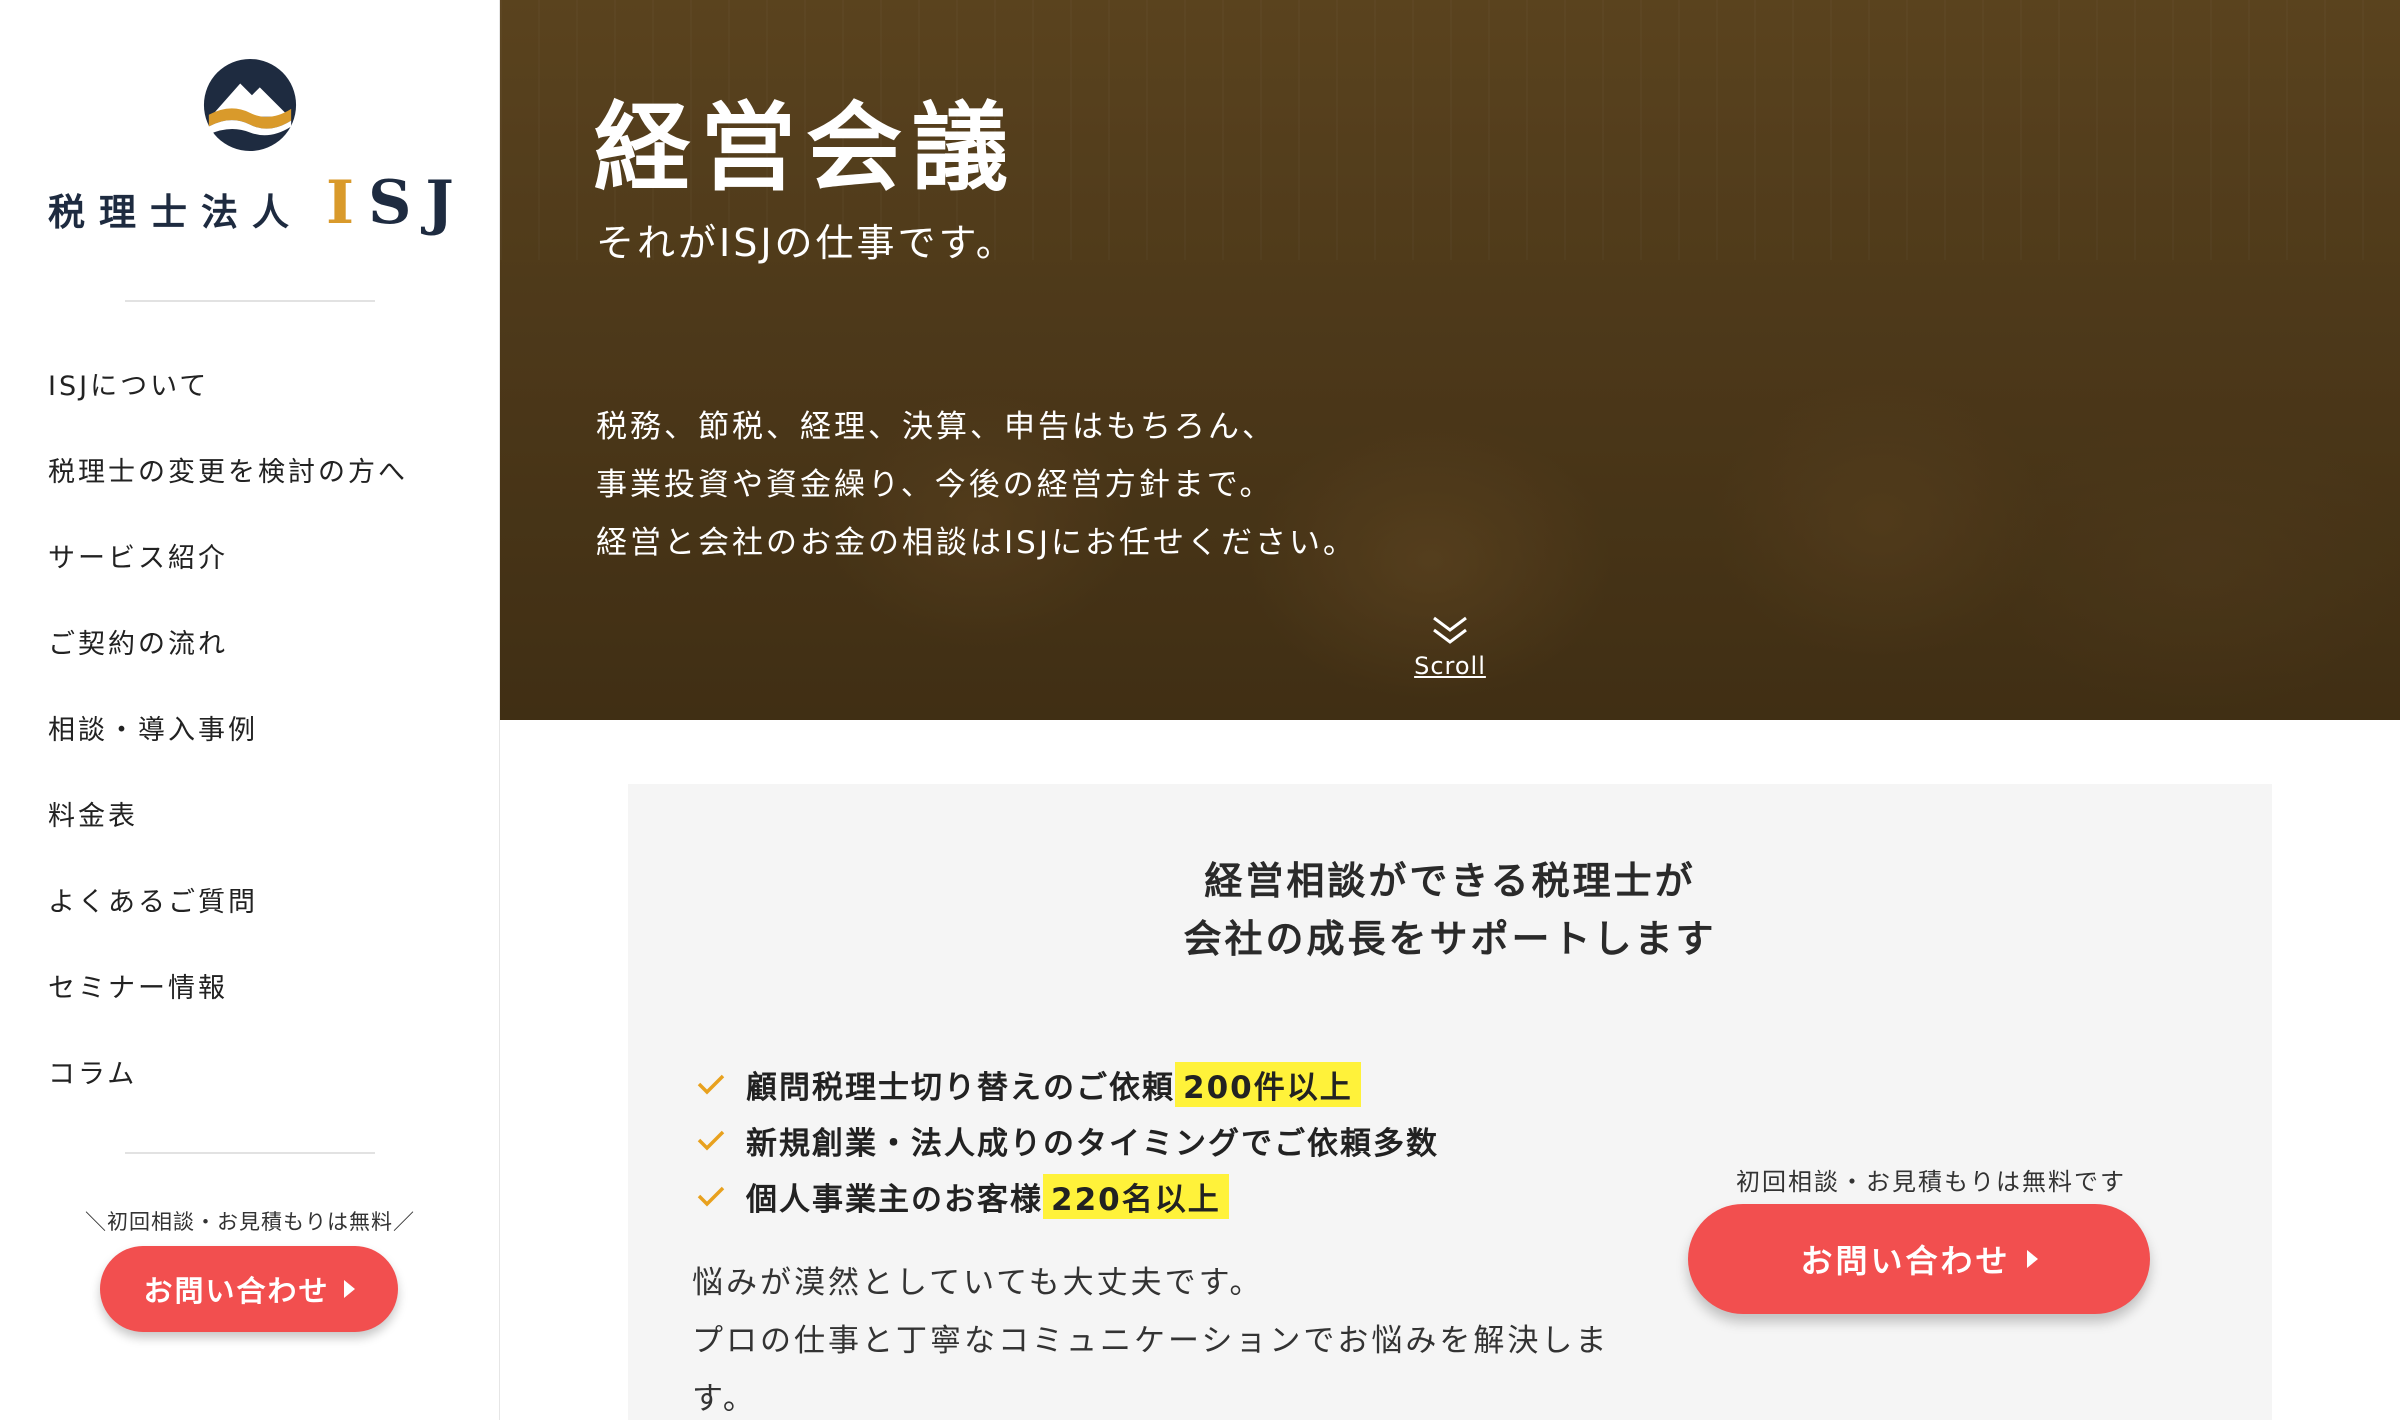 The image size is (2400, 1420). I want to click on sidebar-nav-item: よくあるご質問, so click(258, 899).